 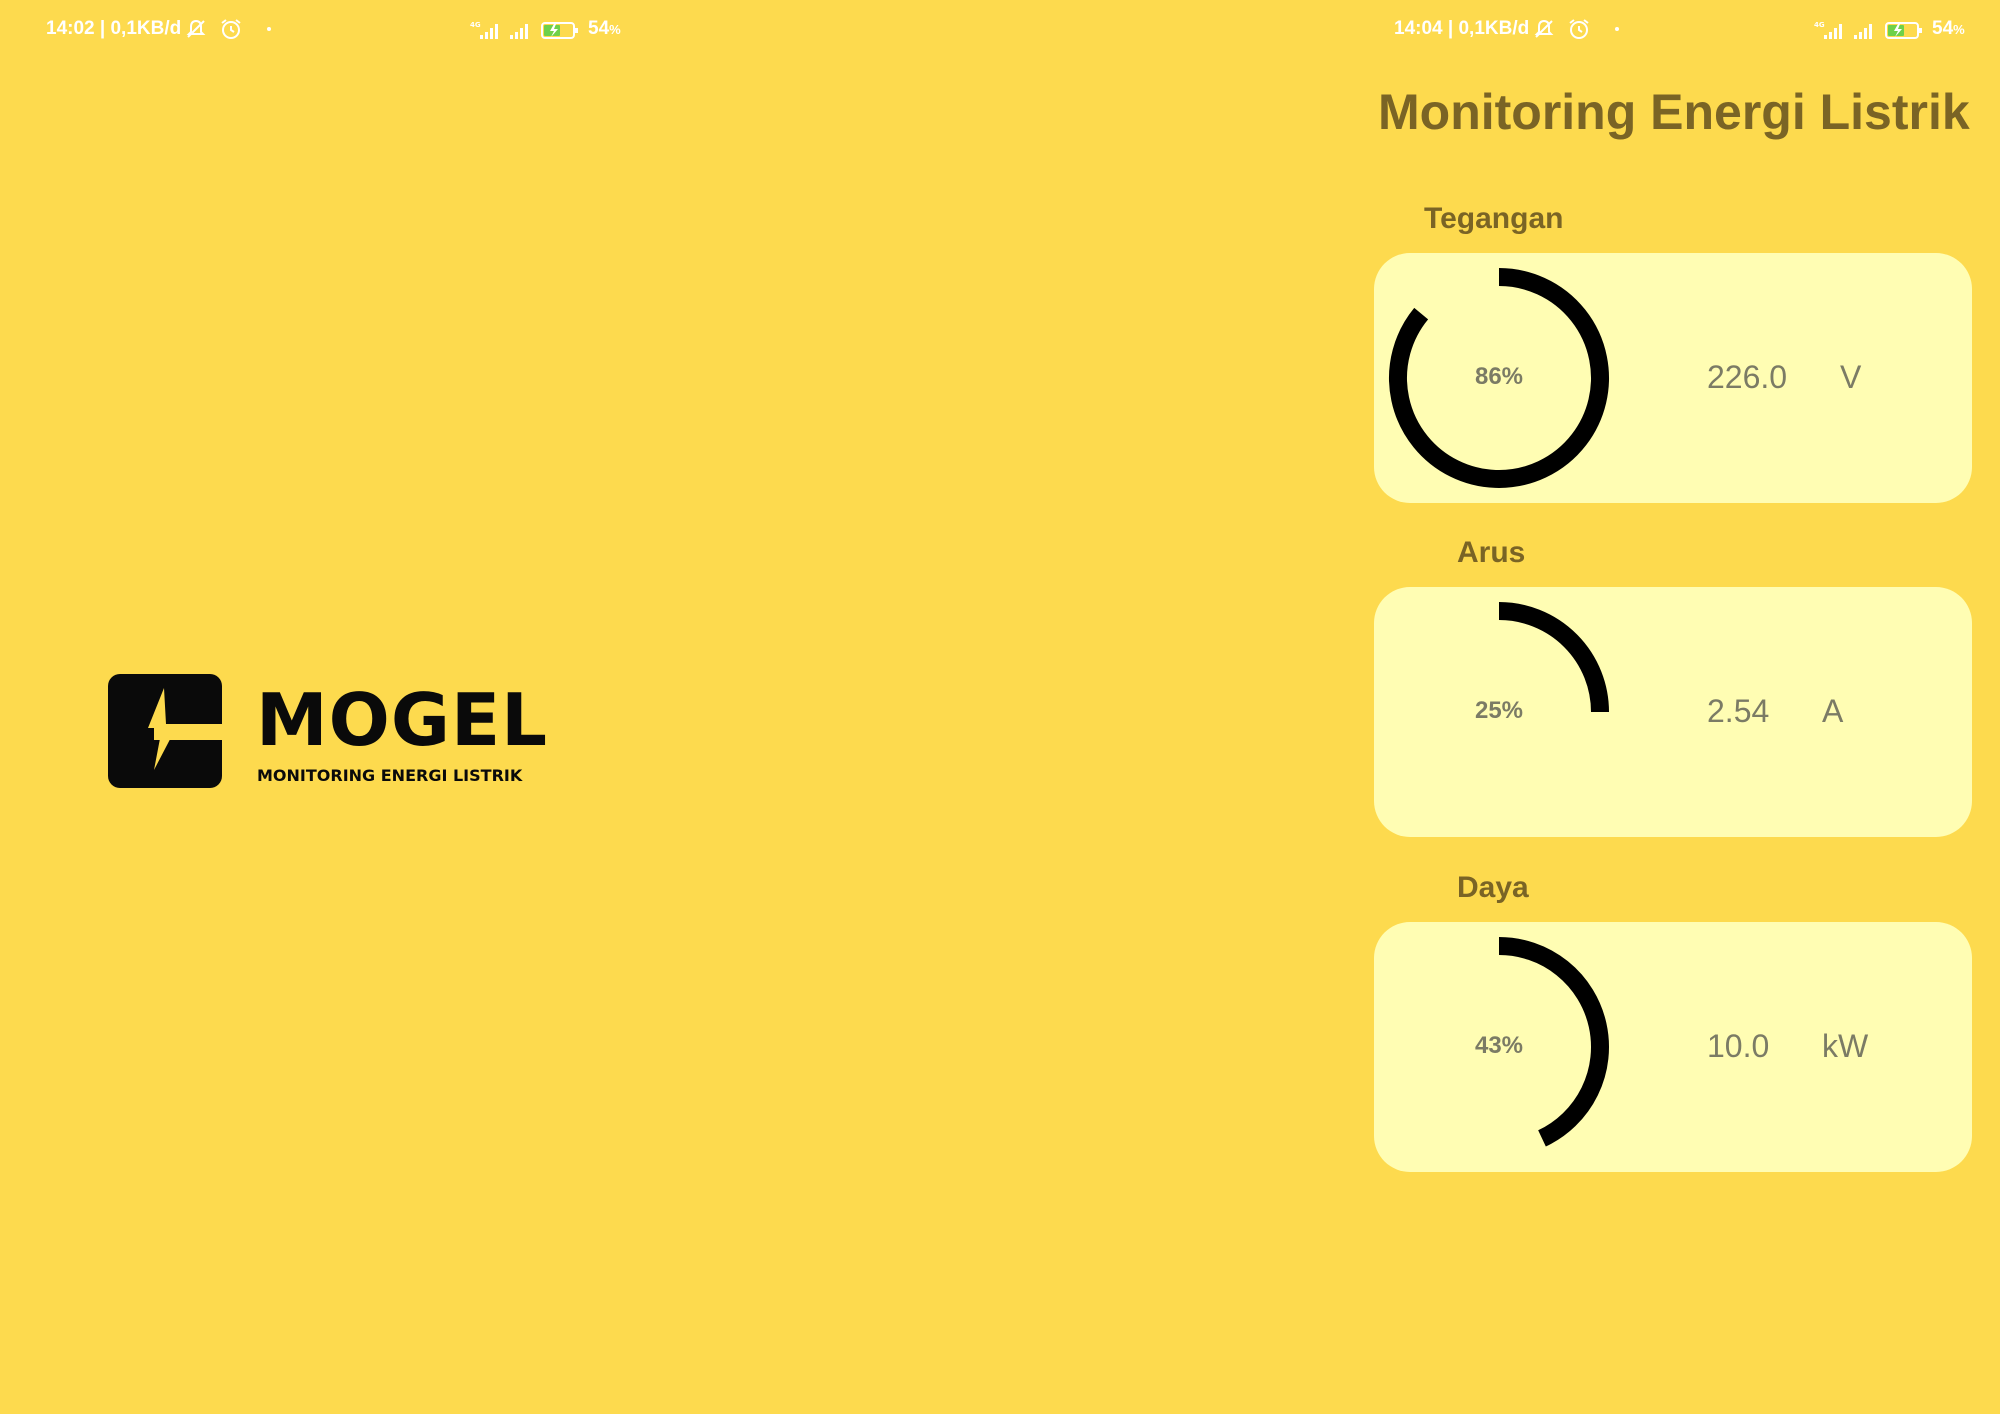 I want to click on section-label-tegangan: Tegangan, so click(x=1494, y=218).